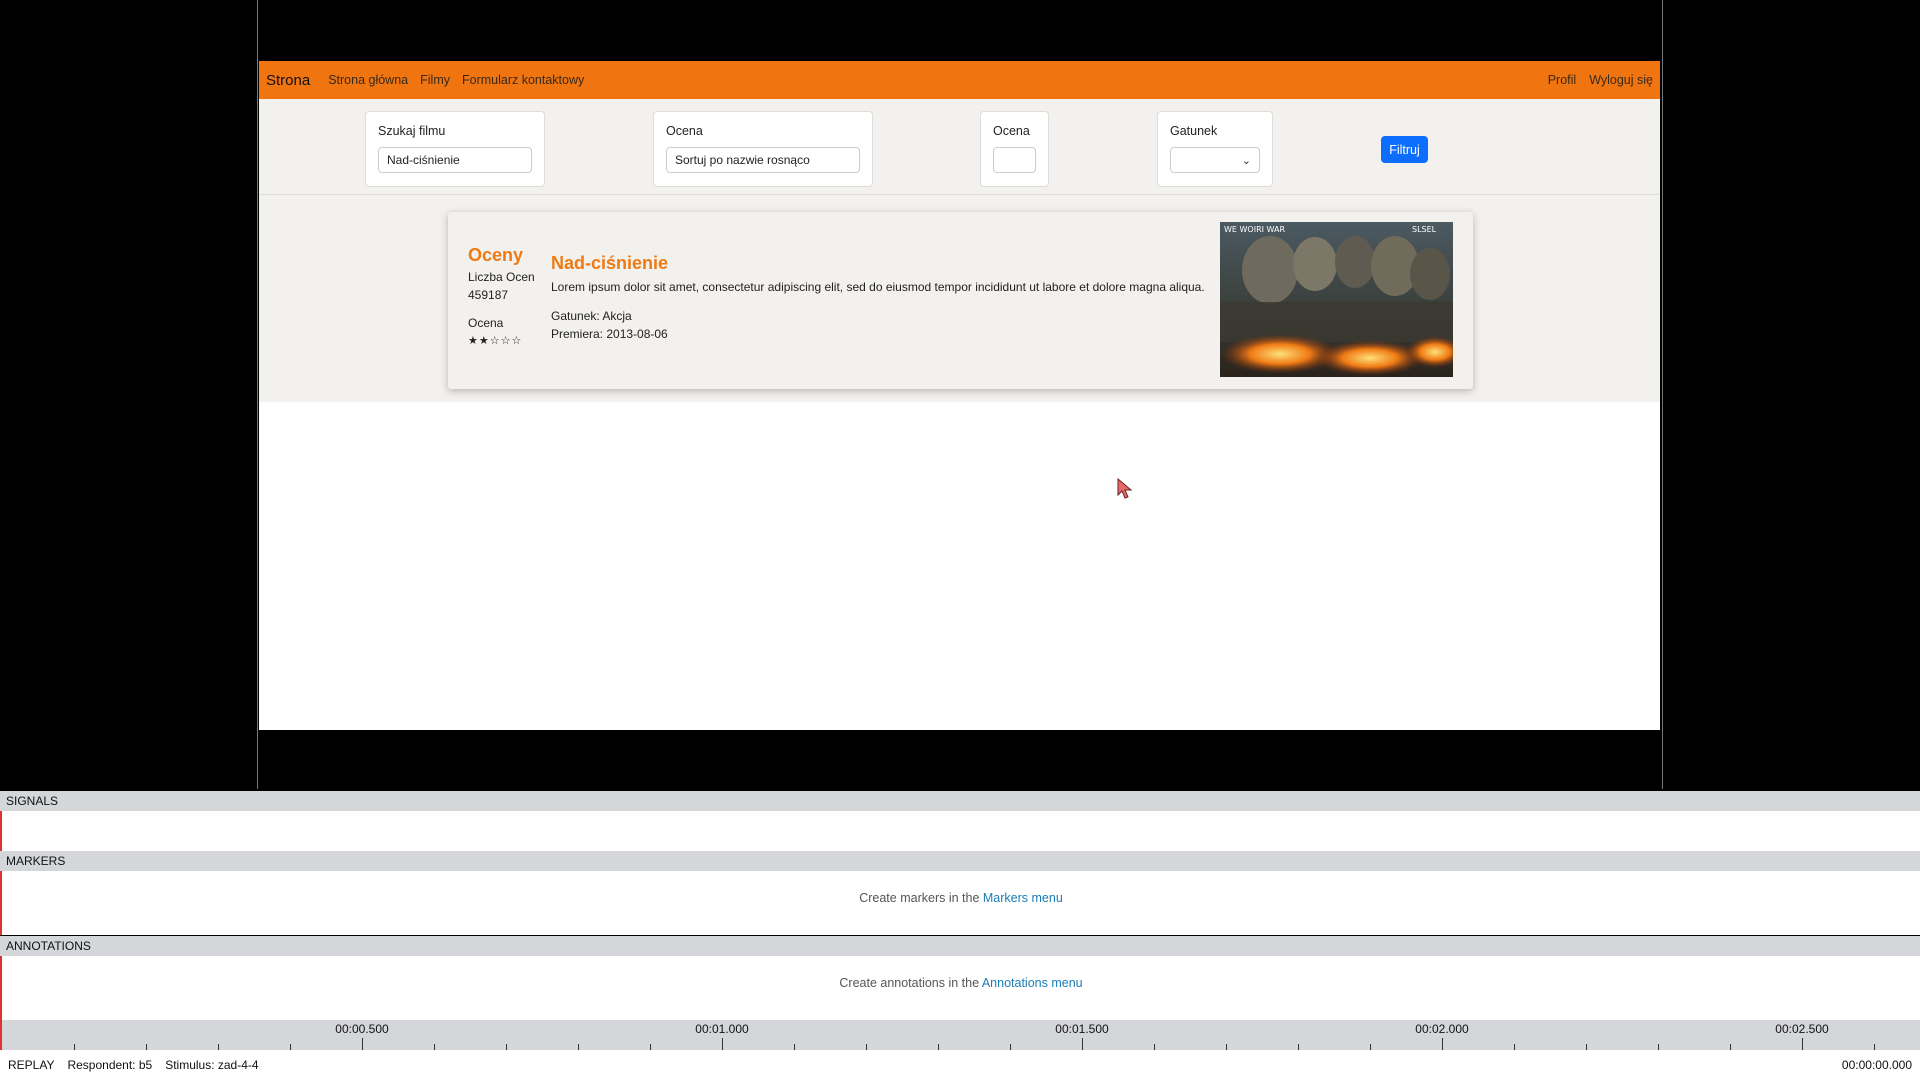  What do you see at coordinates (1442, 1029) in the screenshot?
I see `timeline-label: 00:02.000` at bounding box center [1442, 1029].